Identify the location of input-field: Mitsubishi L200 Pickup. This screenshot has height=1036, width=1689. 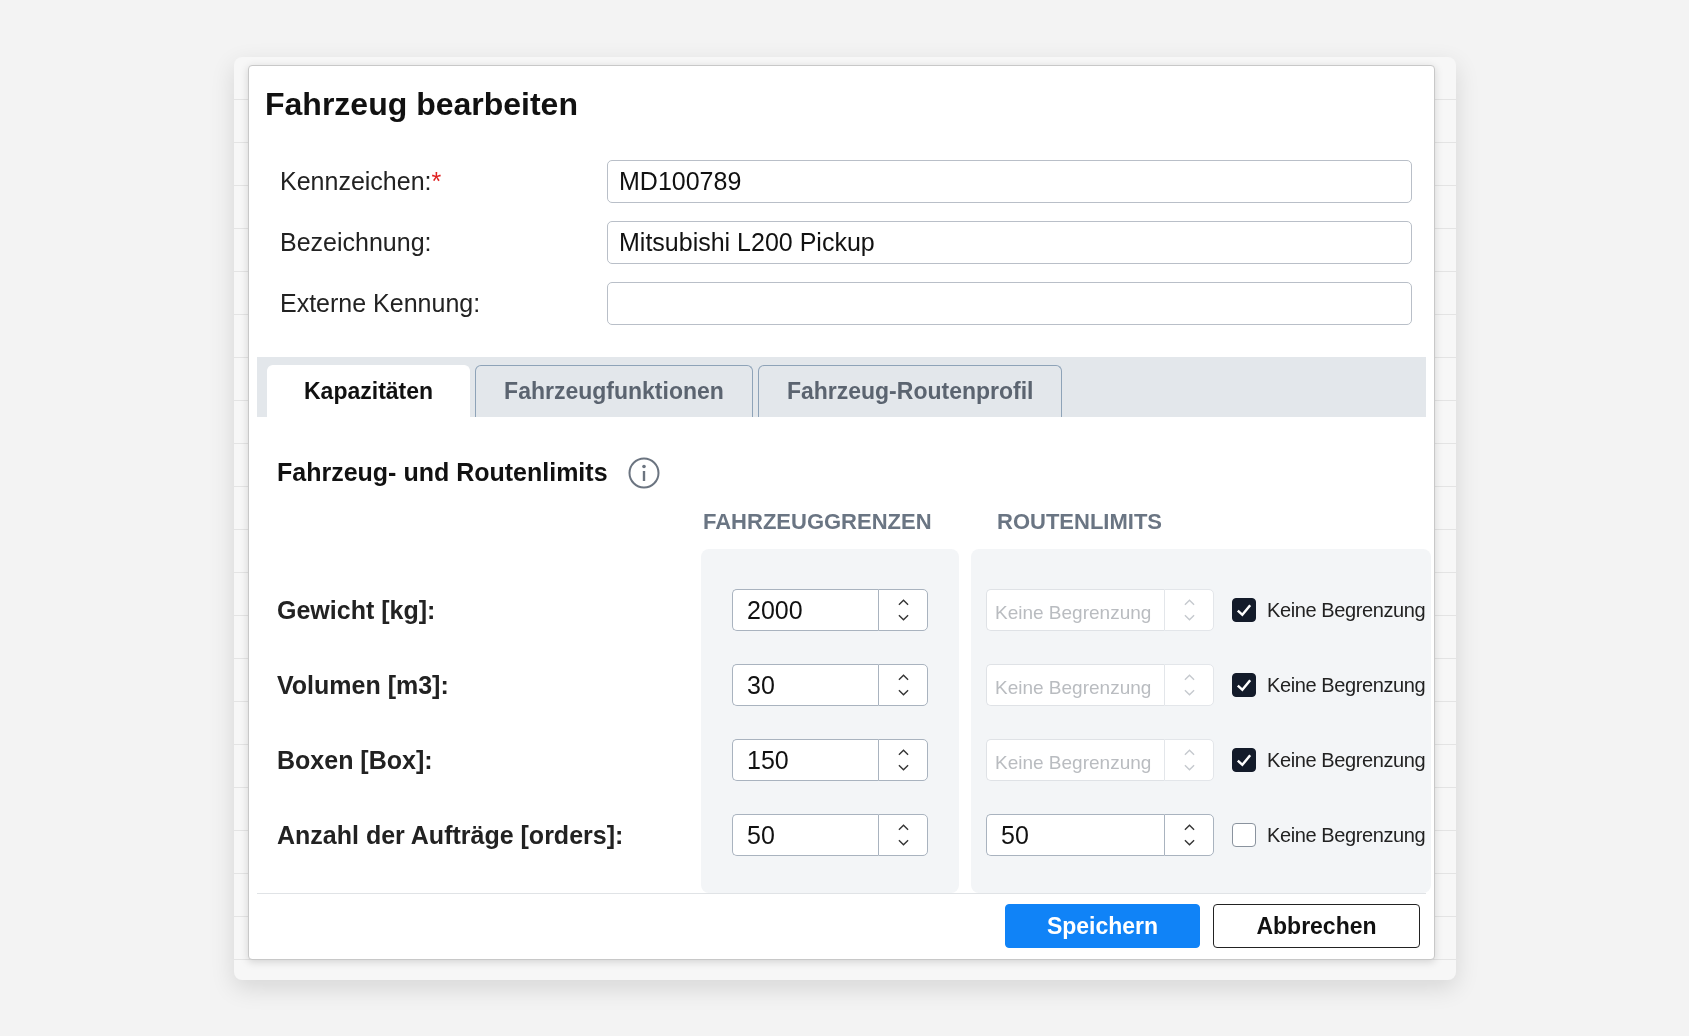
(1009, 242).